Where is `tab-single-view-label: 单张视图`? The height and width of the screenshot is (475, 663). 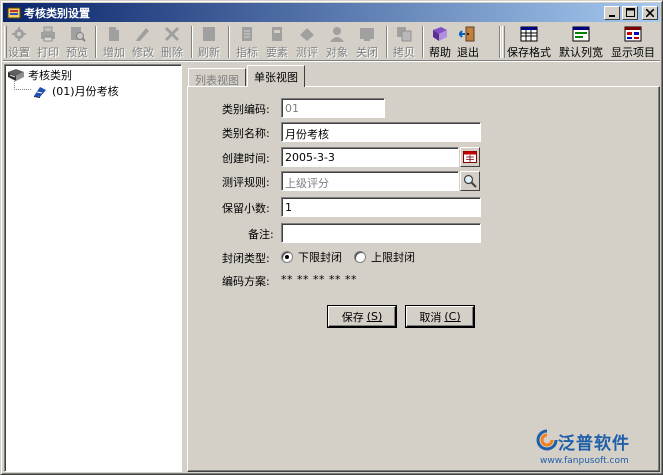
tab-single-view-label: 单张视图 is located at coordinates (276, 77).